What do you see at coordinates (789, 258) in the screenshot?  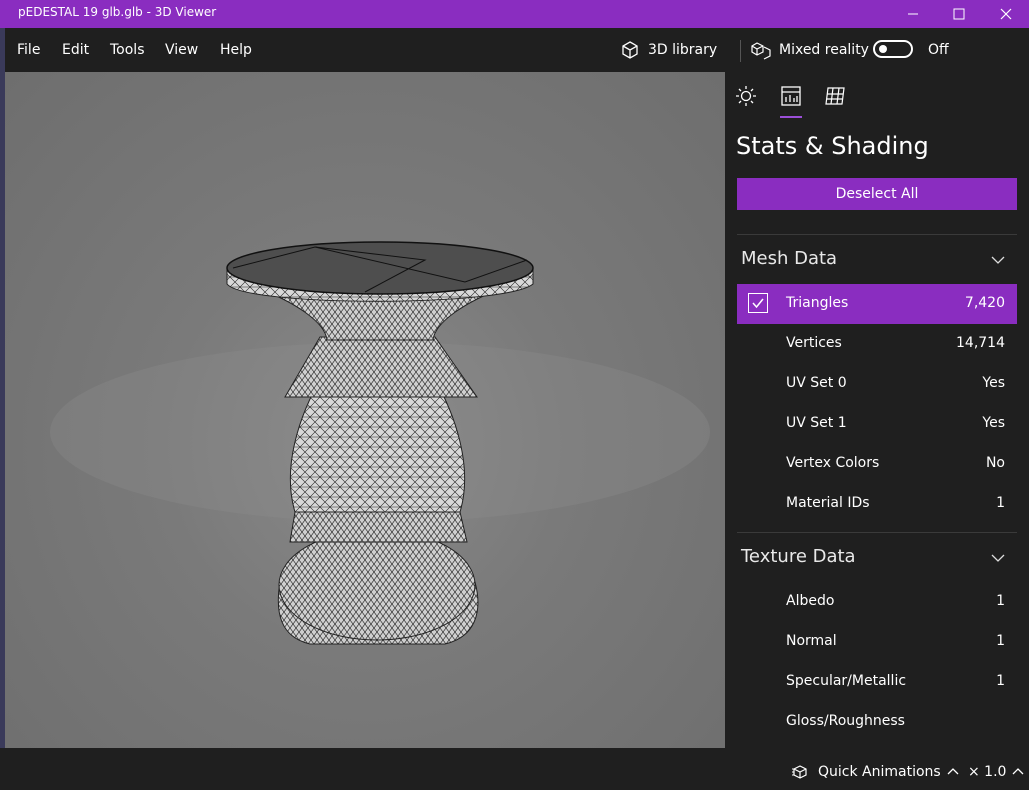 I see `mesh-data-header: Mesh Data` at bounding box center [789, 258].